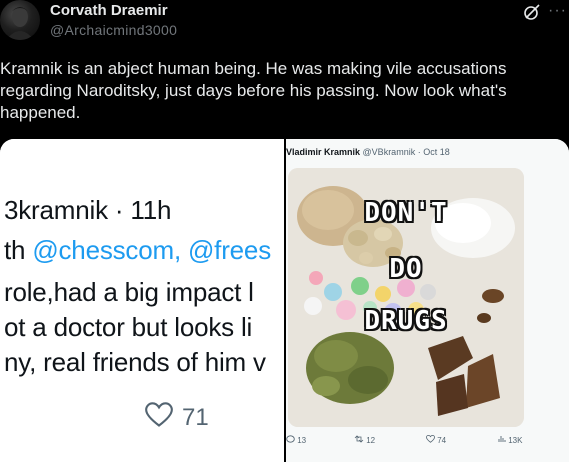 The width and height of the screenshot is (569, 462). Describe the element at coordinates (106, 250) in the screenshot. I see `mention-link: @chesscom,` at that location.